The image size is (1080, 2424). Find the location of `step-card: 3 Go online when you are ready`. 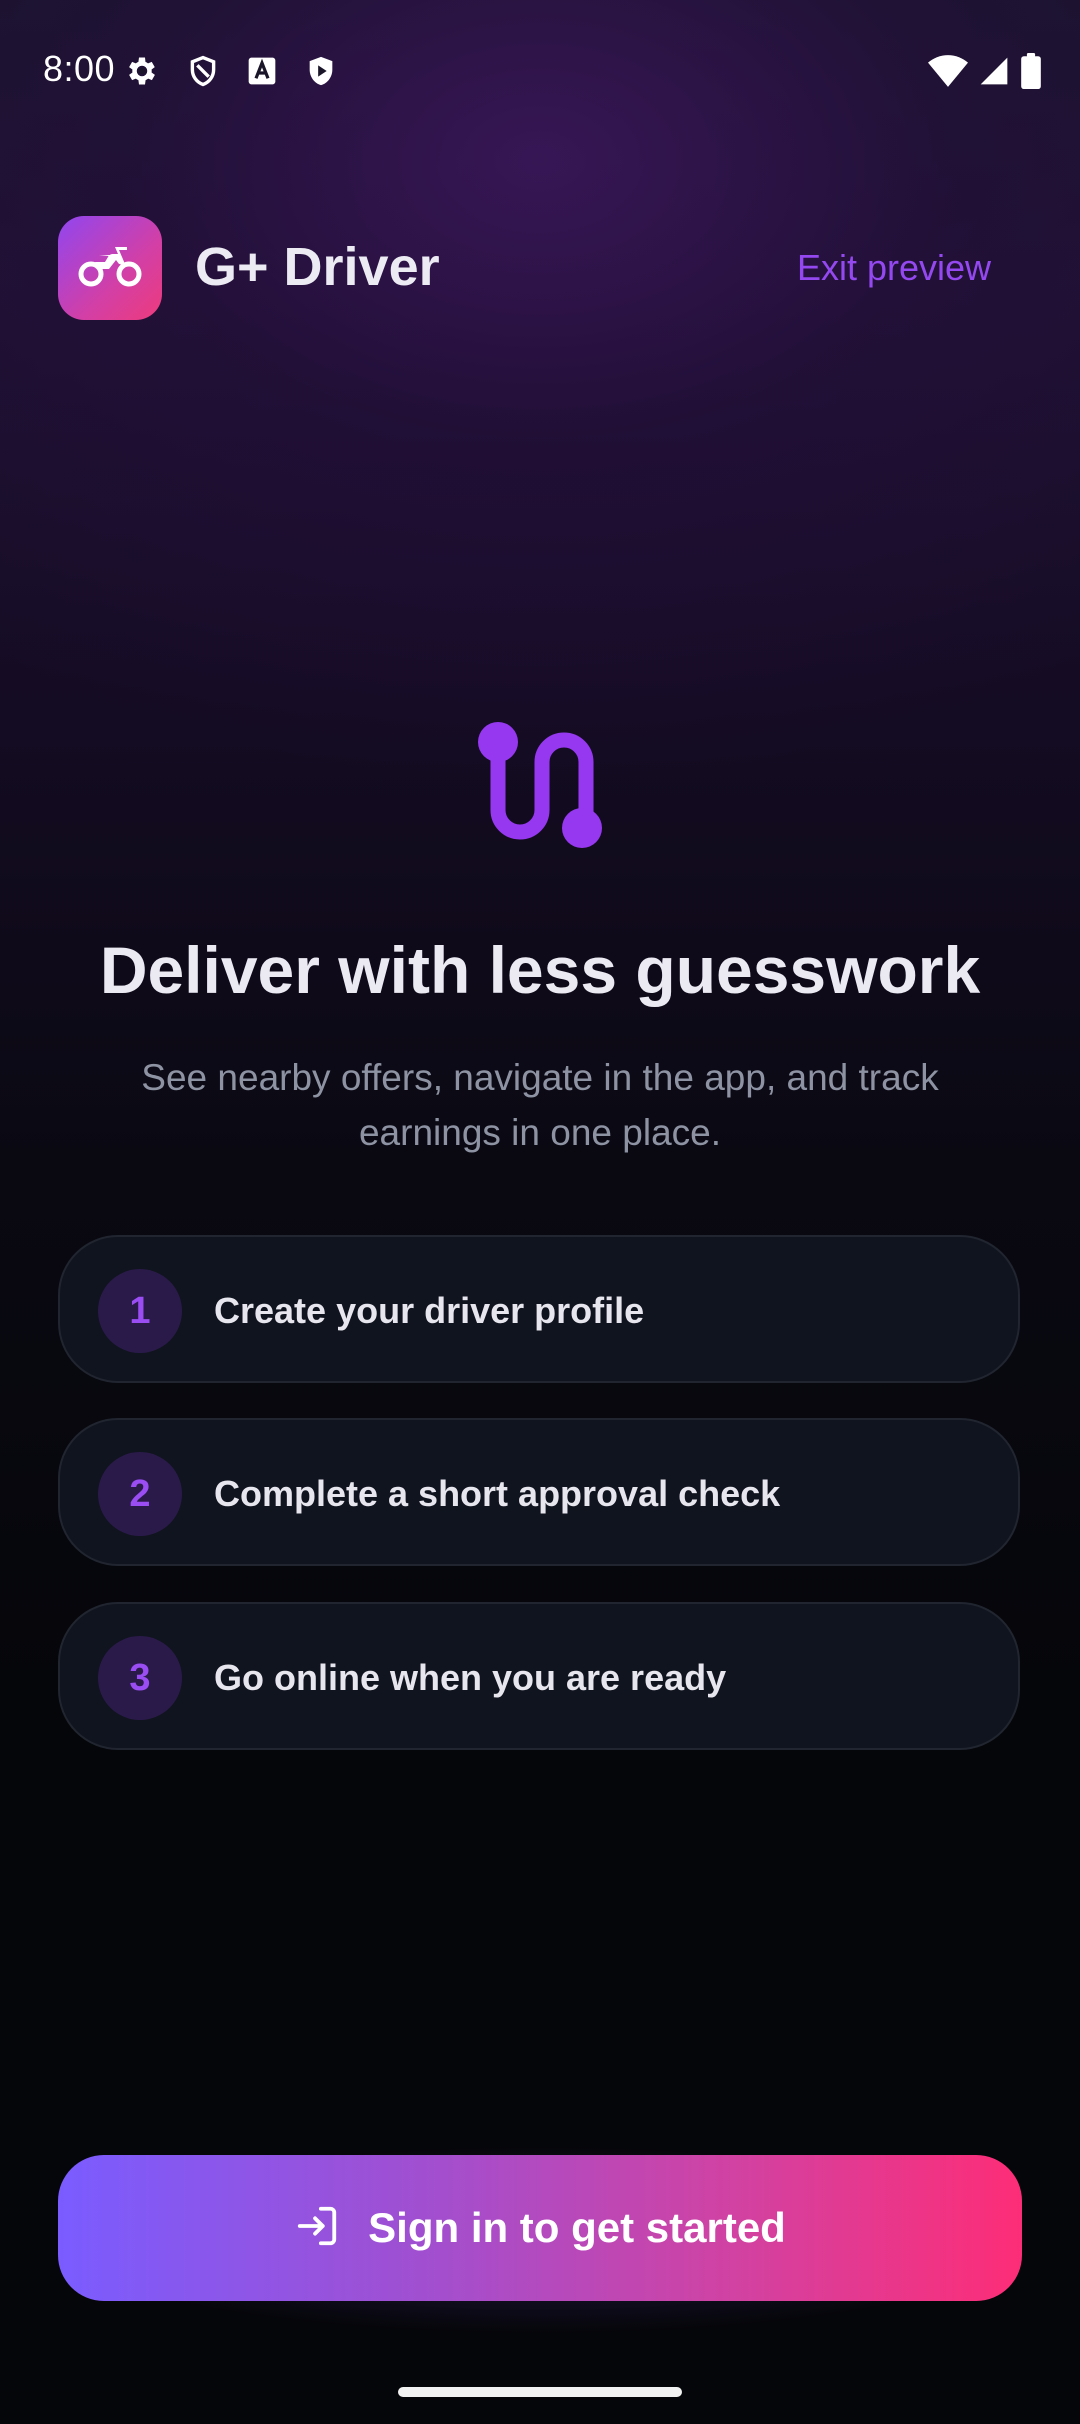

step-card: 3 Go online when you are ready is located at coordinates (539, 1676).